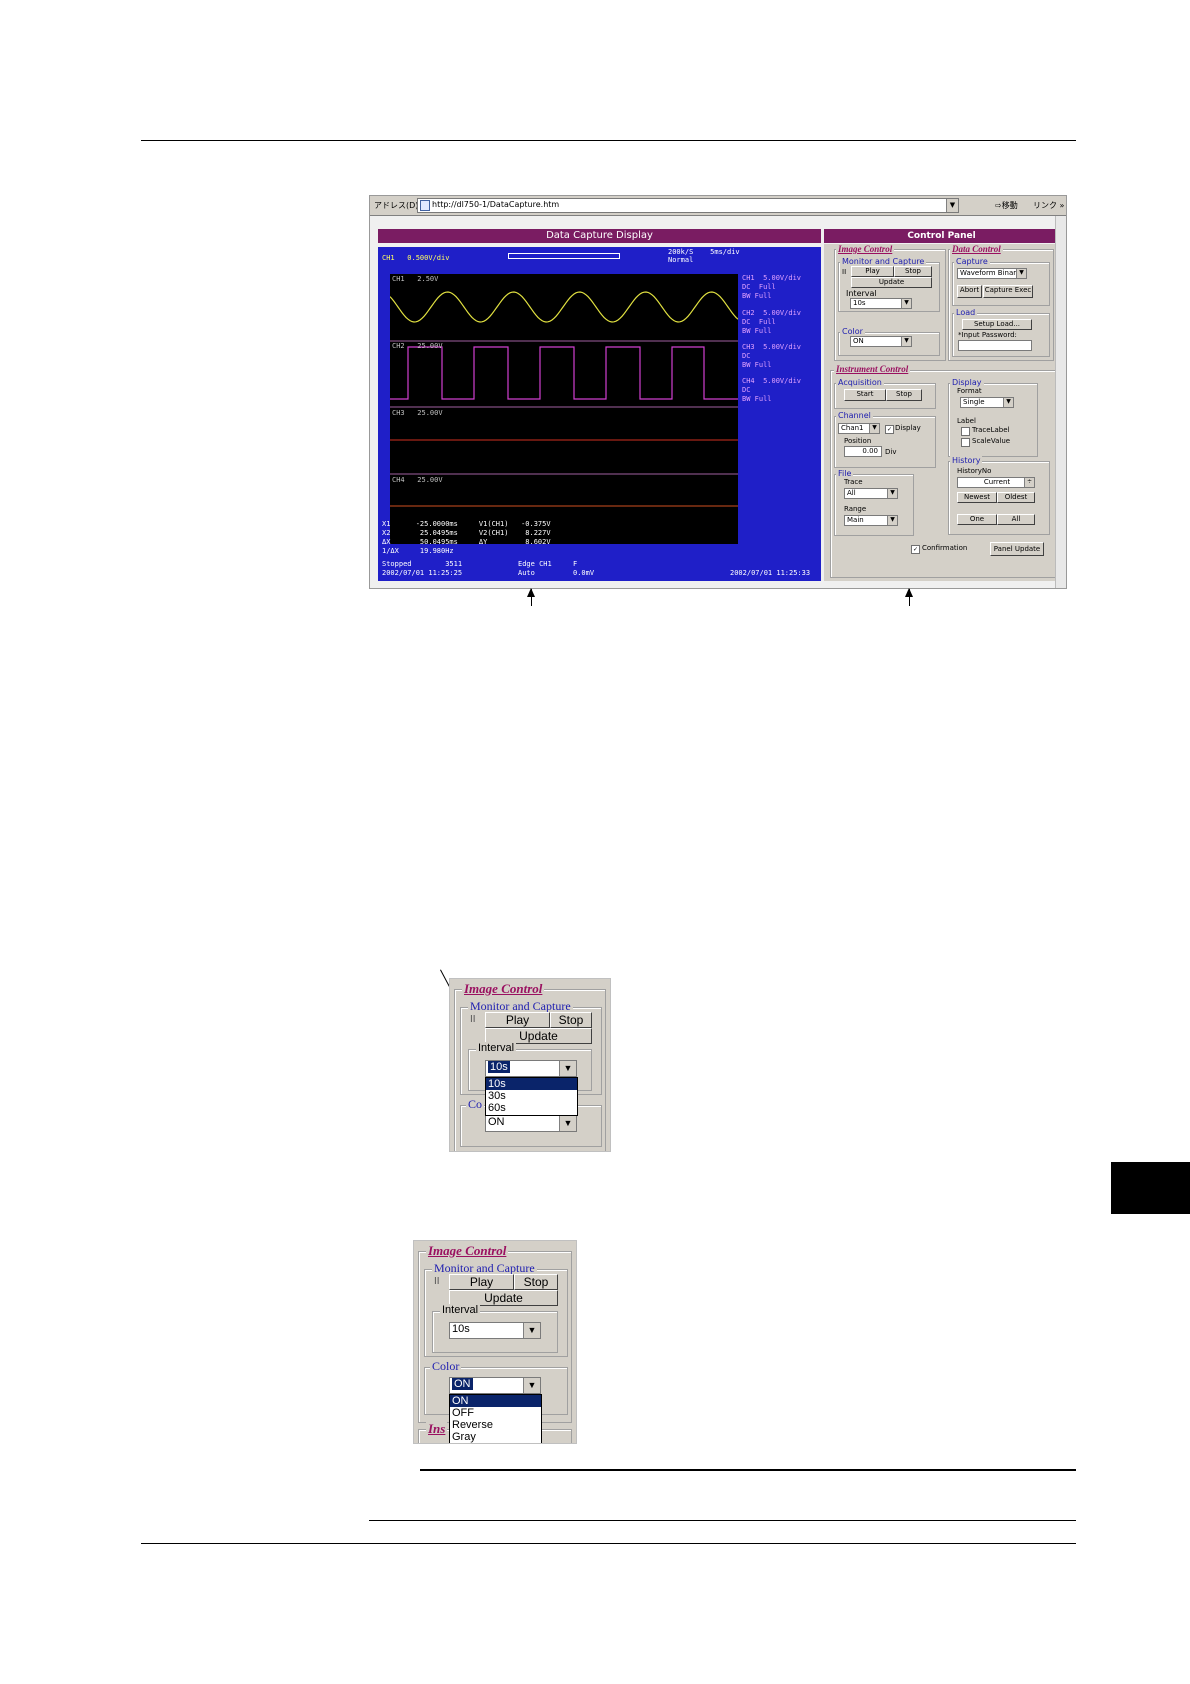 The image size is (1190, 1684). Describe the element at coordinates (425, 205) in the screenshot. I see `page-icon` at that location.